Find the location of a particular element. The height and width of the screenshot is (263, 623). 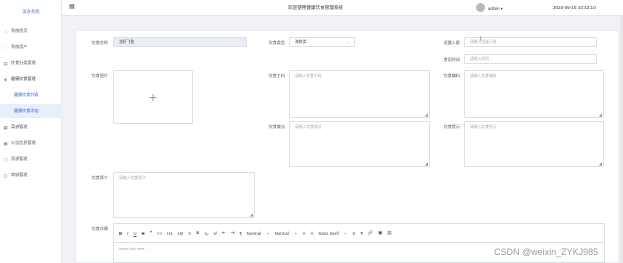

page-header-strip is located at coordinates (342, 23).